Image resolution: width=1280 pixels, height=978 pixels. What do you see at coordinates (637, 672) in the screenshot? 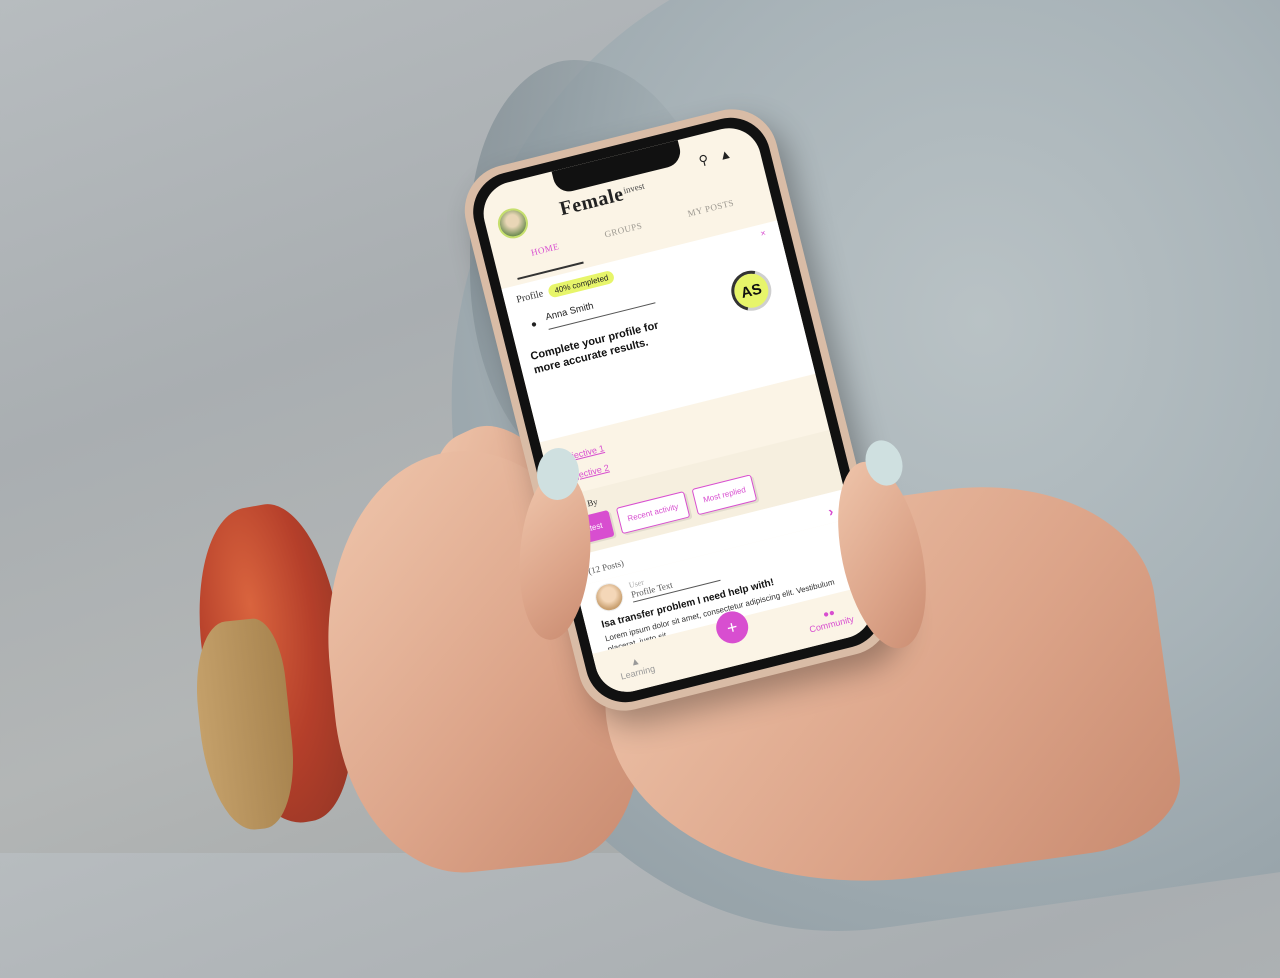
I see `nav-learning-label: Learning` at bounding box center [637, 672].